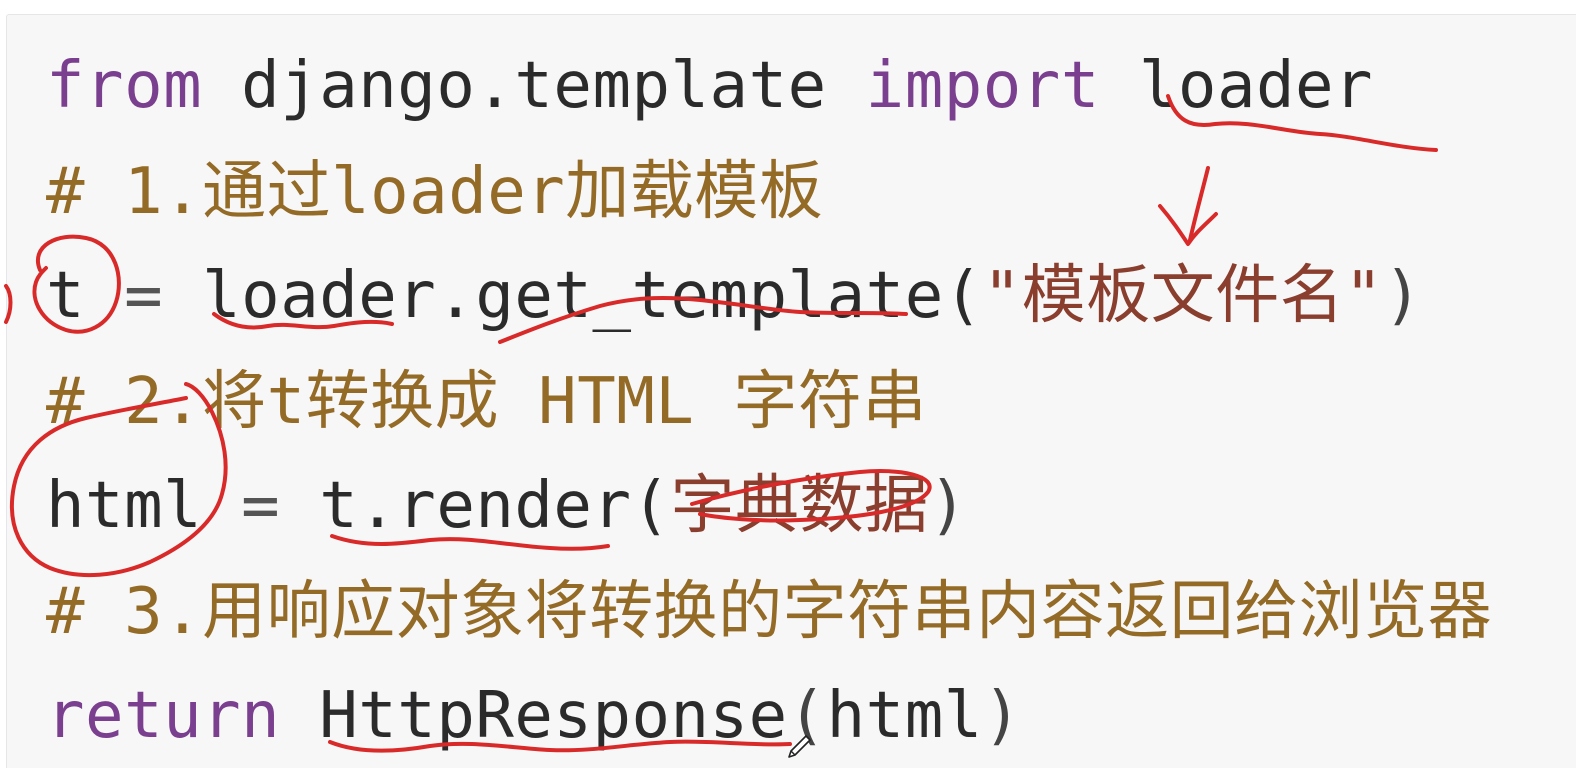 This screenshot has height=768, width=1576. Describe the element at coordinates (799, 506) in the screenshot. I see `dict-data-arg: 字典数据` at that location.